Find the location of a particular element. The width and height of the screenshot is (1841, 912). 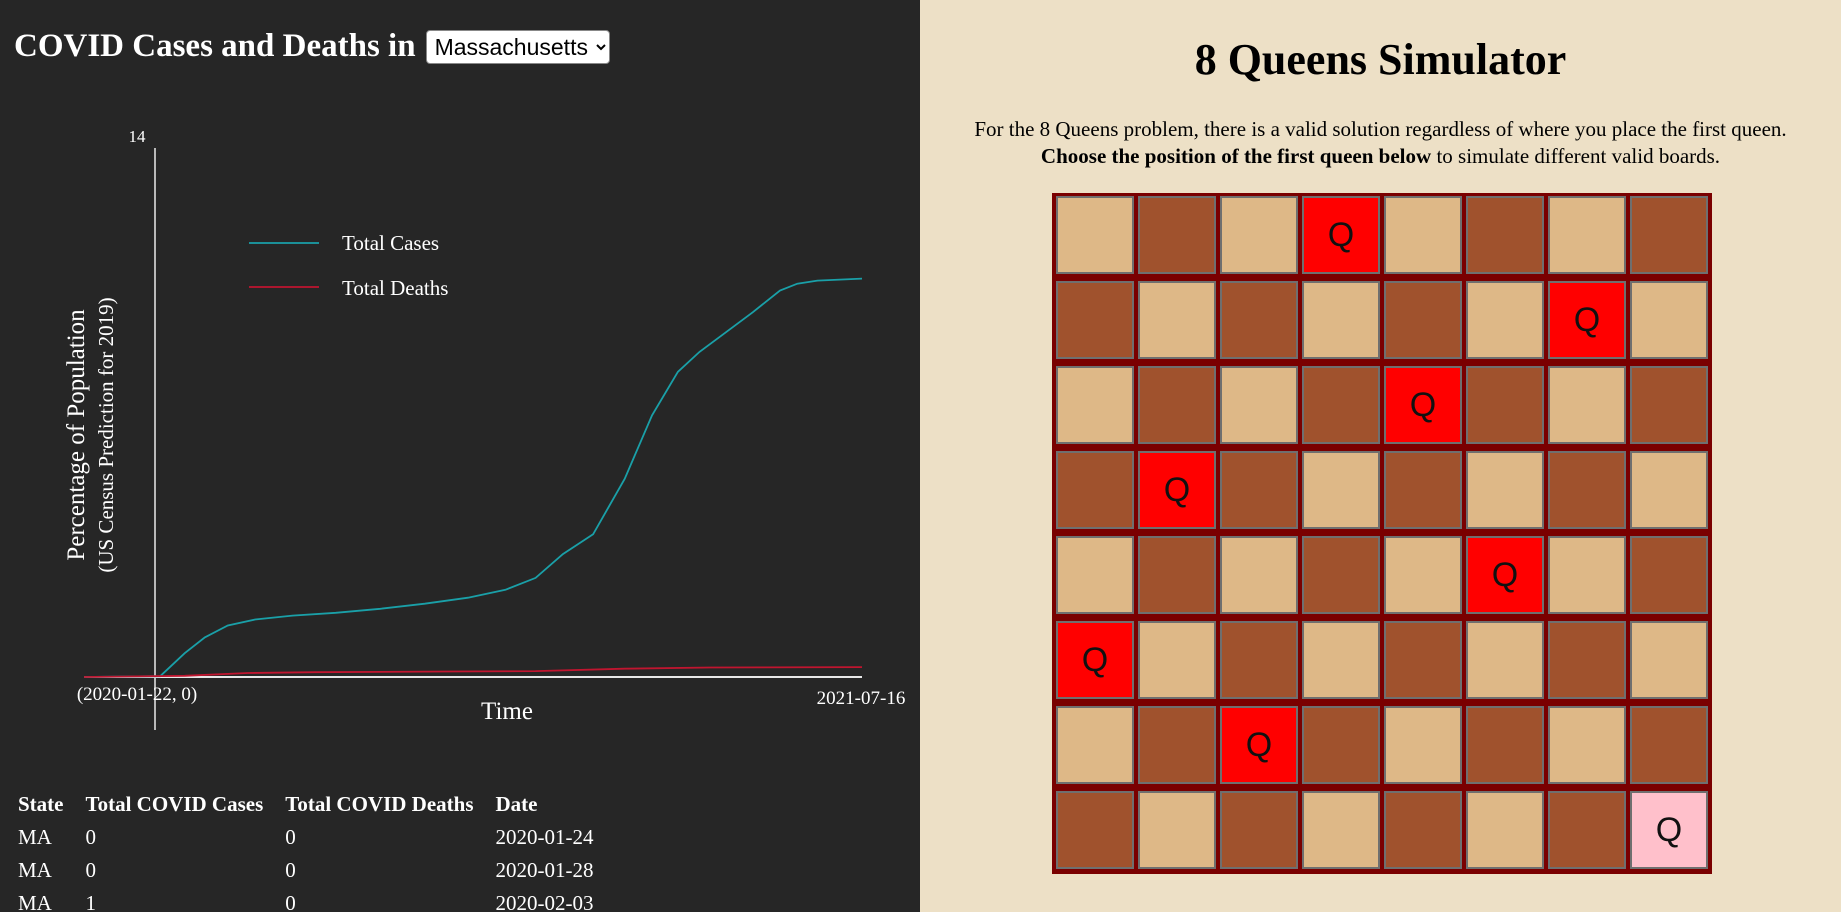

board-cell-r4-c1 is located at coordinates (1177, 575).